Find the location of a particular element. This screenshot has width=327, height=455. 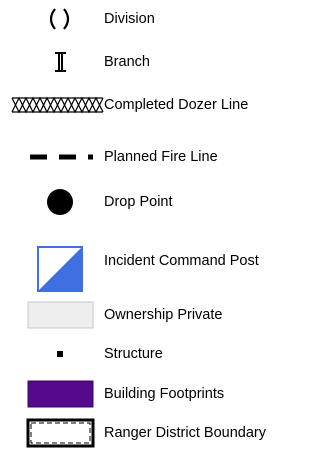

legend-item-division: Division is located at coordinates (163, 19).